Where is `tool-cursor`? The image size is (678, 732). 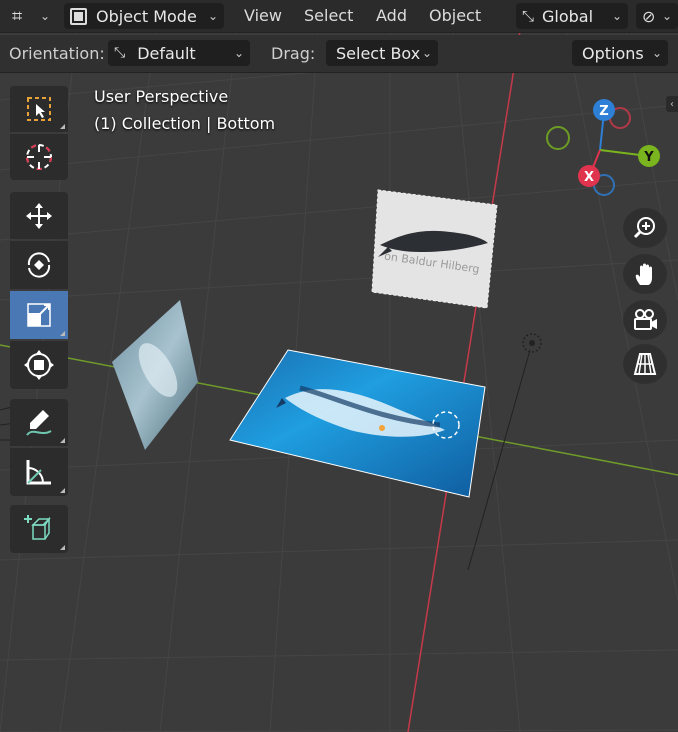
tool-cursor is located at coordinates (39, 157).